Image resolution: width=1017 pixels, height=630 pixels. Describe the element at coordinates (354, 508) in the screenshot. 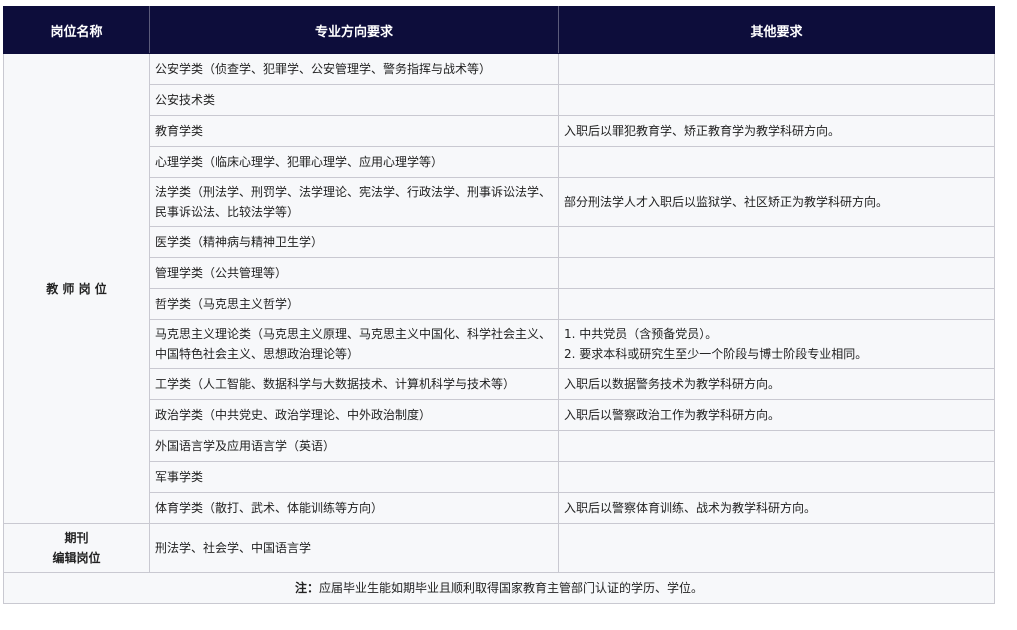

I see `major-cell: 体育学类（散打、武术、体能训练等方向）` at that location.